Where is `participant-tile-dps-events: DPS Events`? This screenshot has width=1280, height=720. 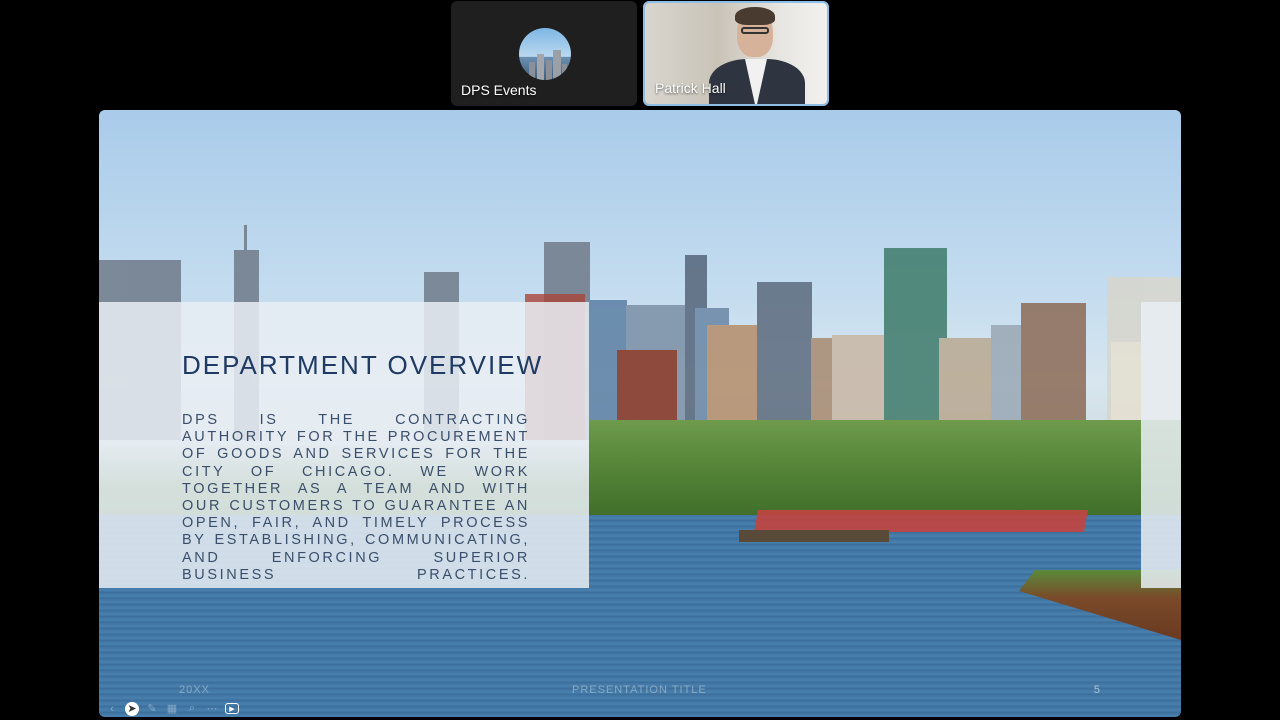
participant-tile-dps-events: DPS Events is located at coordinates (544, 53).